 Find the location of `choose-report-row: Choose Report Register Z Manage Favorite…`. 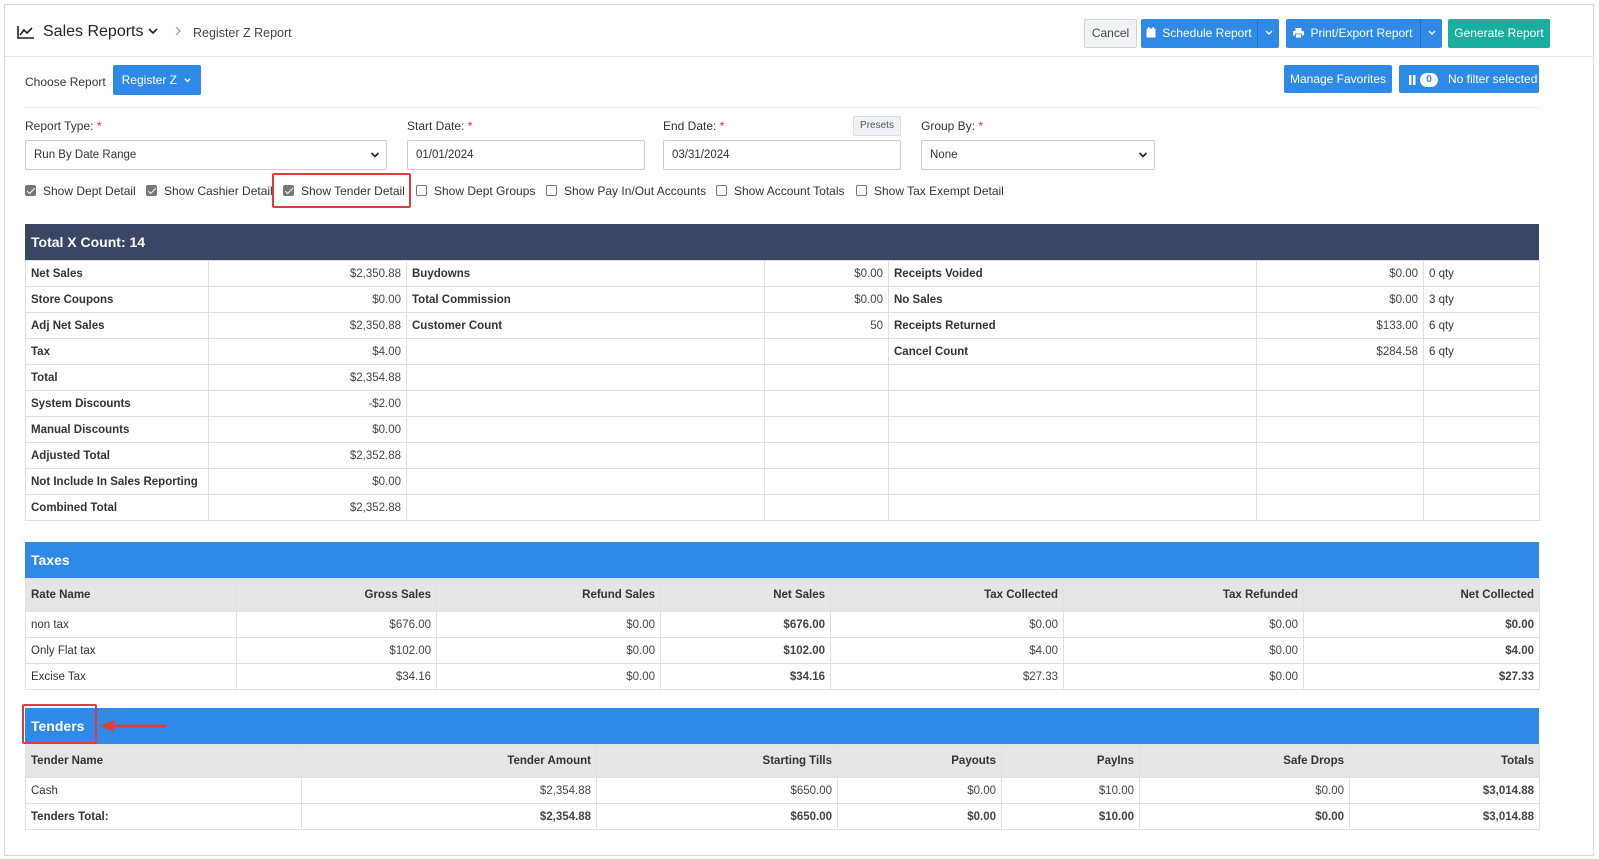

choose-report-row: Choose Report Register Z Manage Favorite… is located at coordinates (799, 82).